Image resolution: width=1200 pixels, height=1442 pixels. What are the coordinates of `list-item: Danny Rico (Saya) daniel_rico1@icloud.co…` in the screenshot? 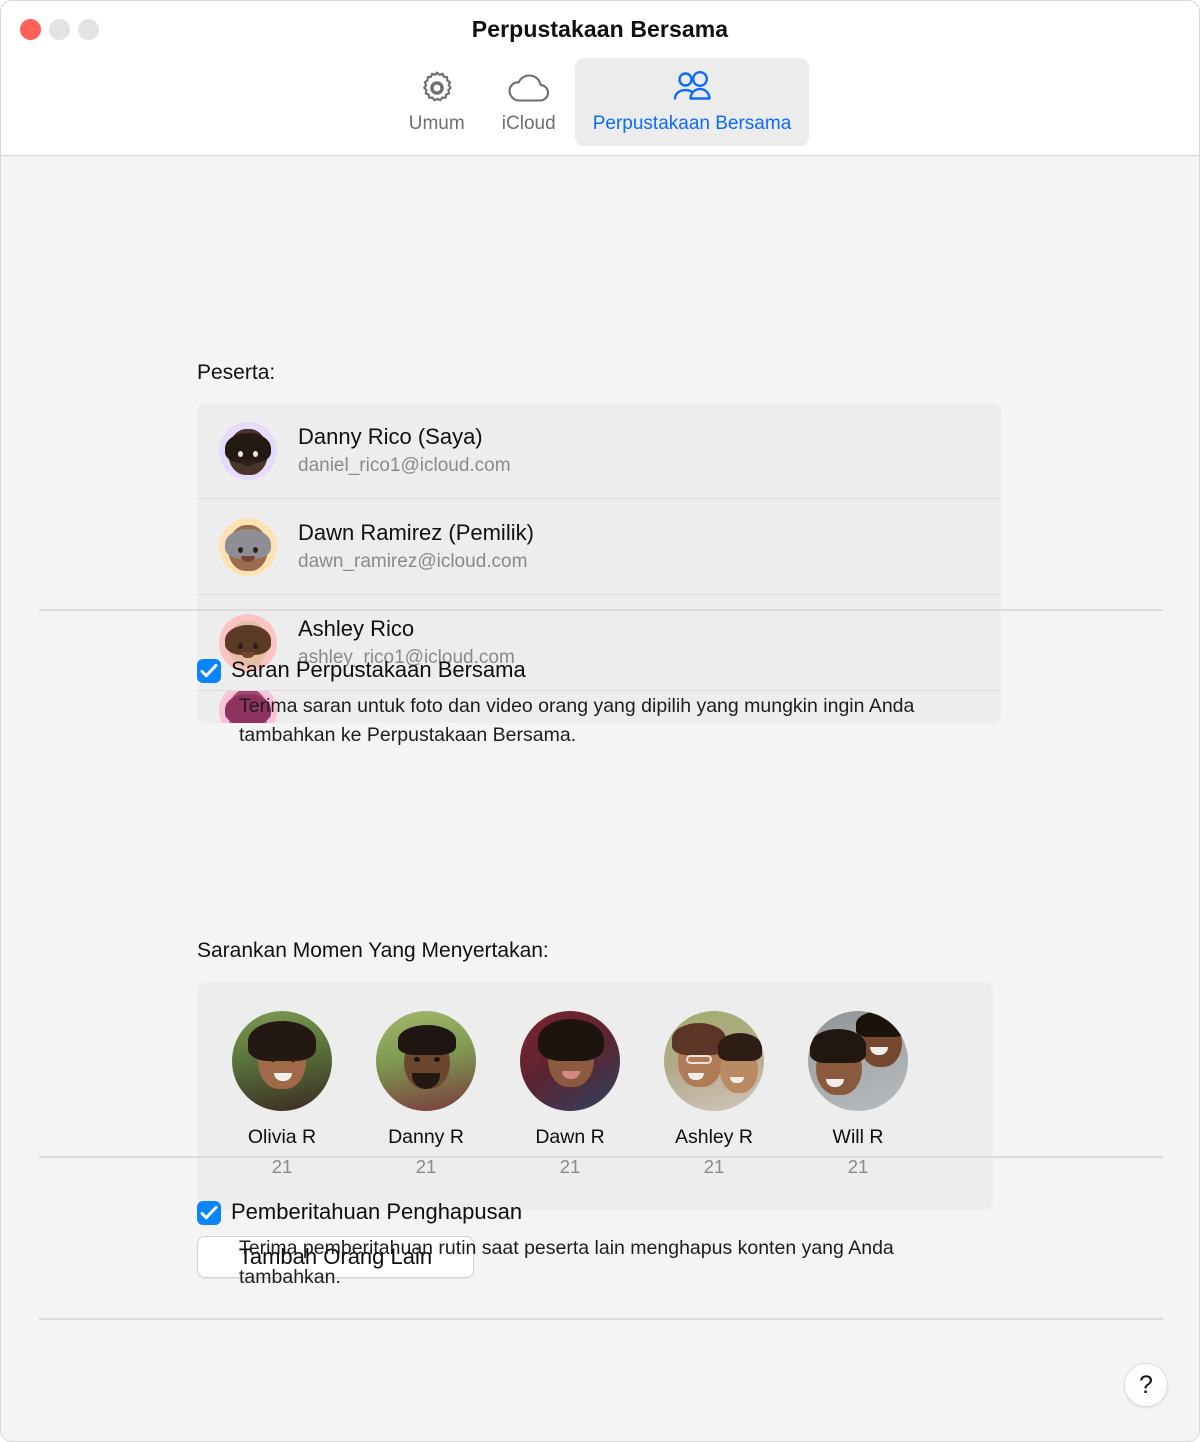 It's located at (599, 451).